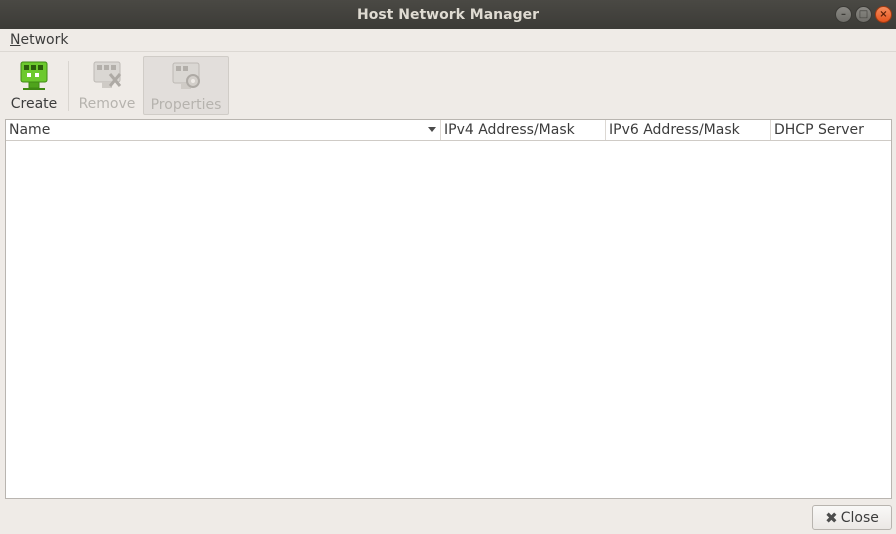 The image size is (896, 534). I want to click on create-button: Create, so click(34, 85).